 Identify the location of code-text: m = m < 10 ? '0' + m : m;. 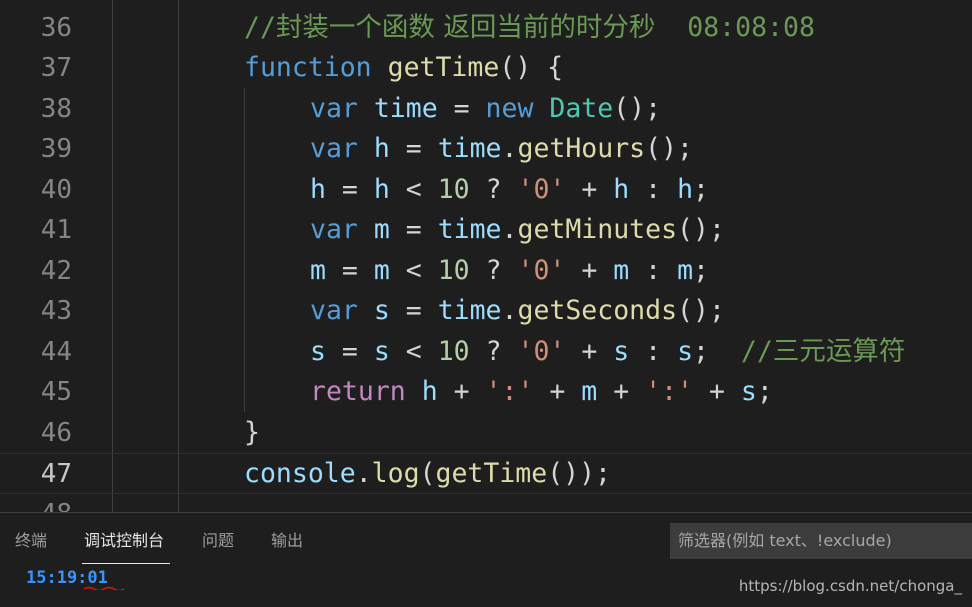
(509, 271).